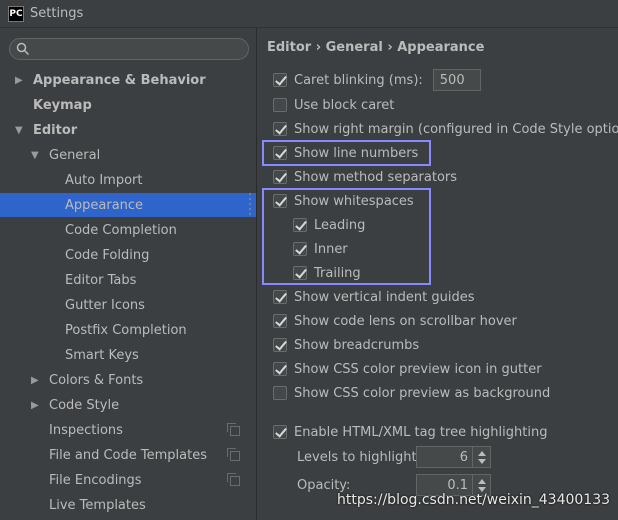  Describe the element at coordinates (280, 153) in the screenshot. I see `checkbox-line-numbers` at that location.